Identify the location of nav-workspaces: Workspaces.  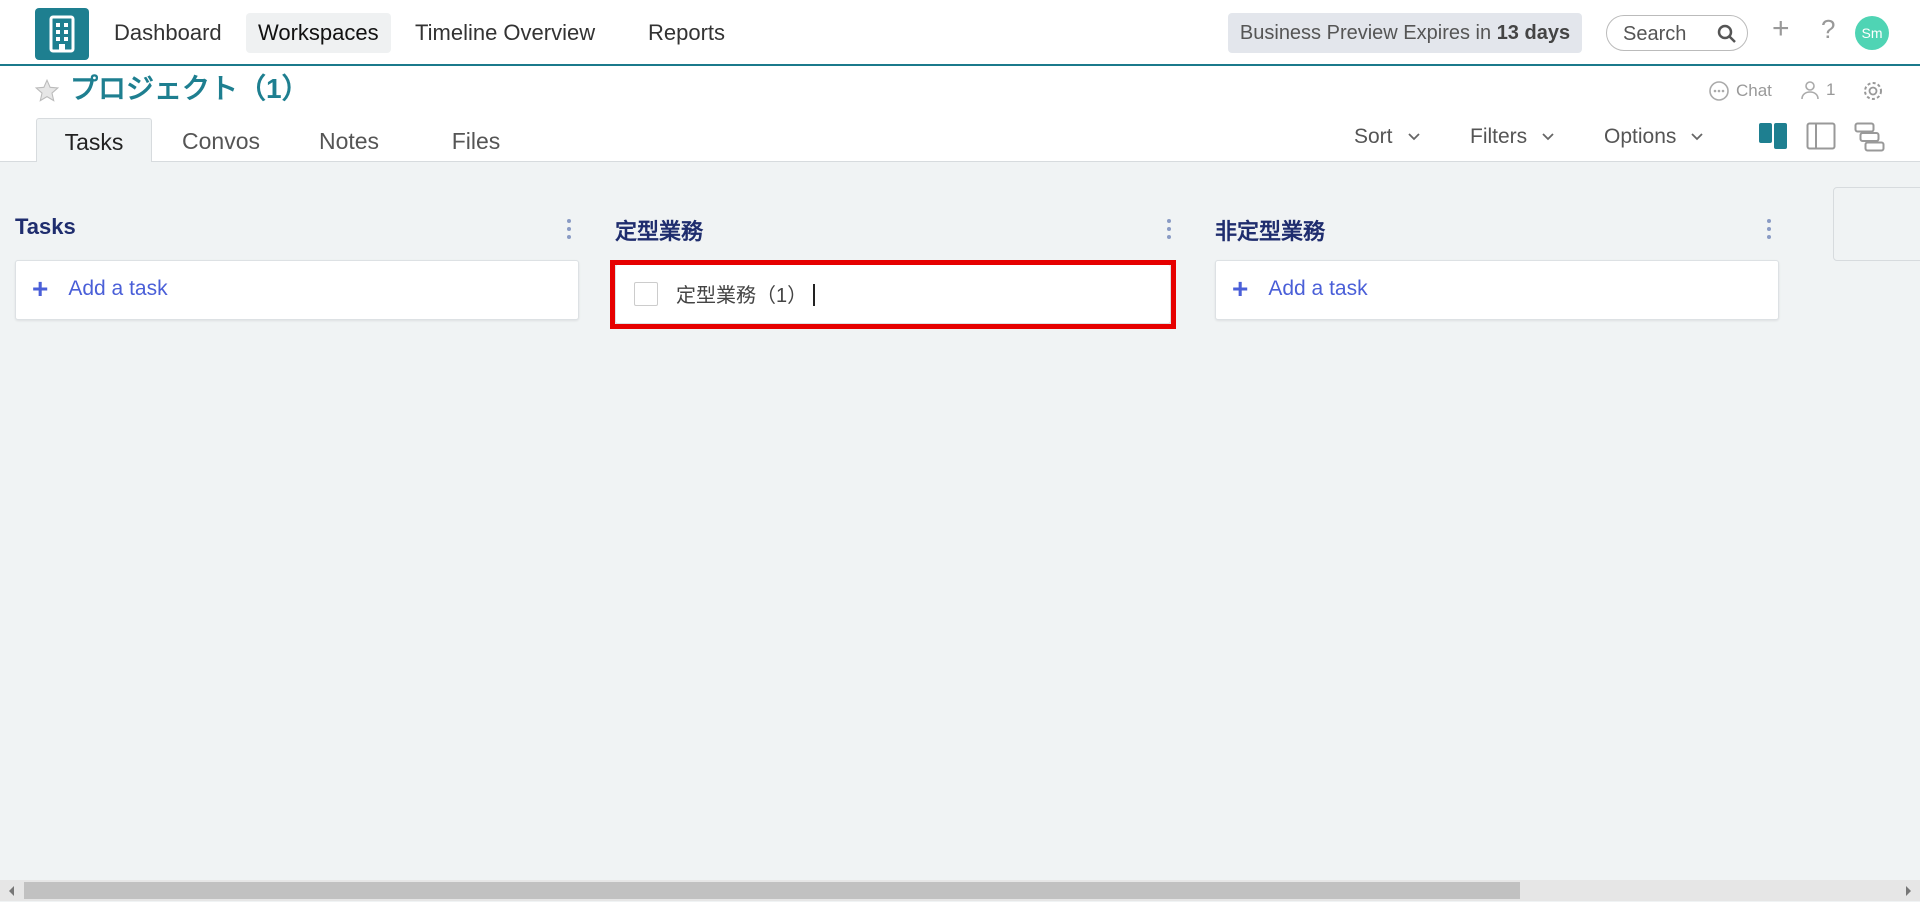
(318, 33).